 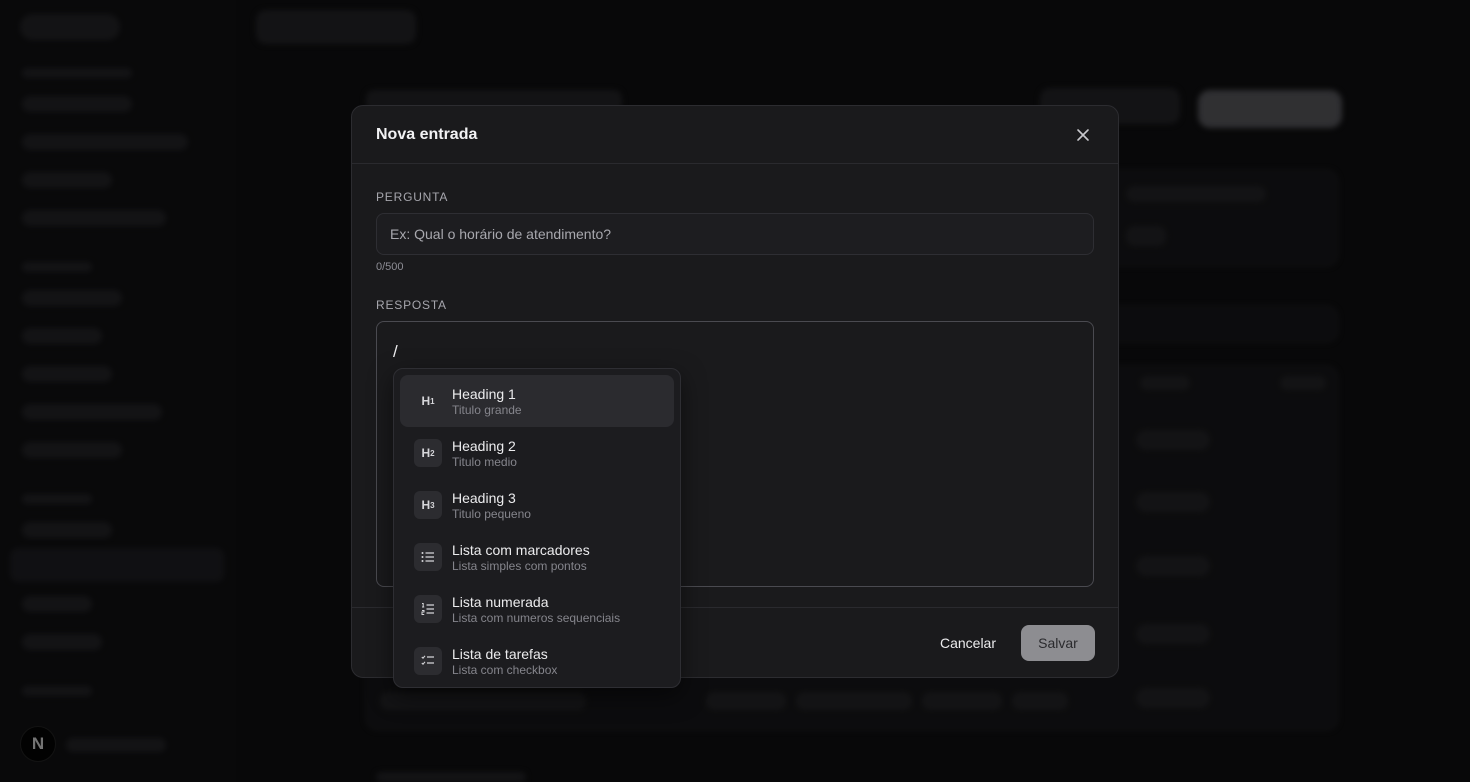 I want to click on dialog-header: Nova entrada, so click(x=735, y=135).